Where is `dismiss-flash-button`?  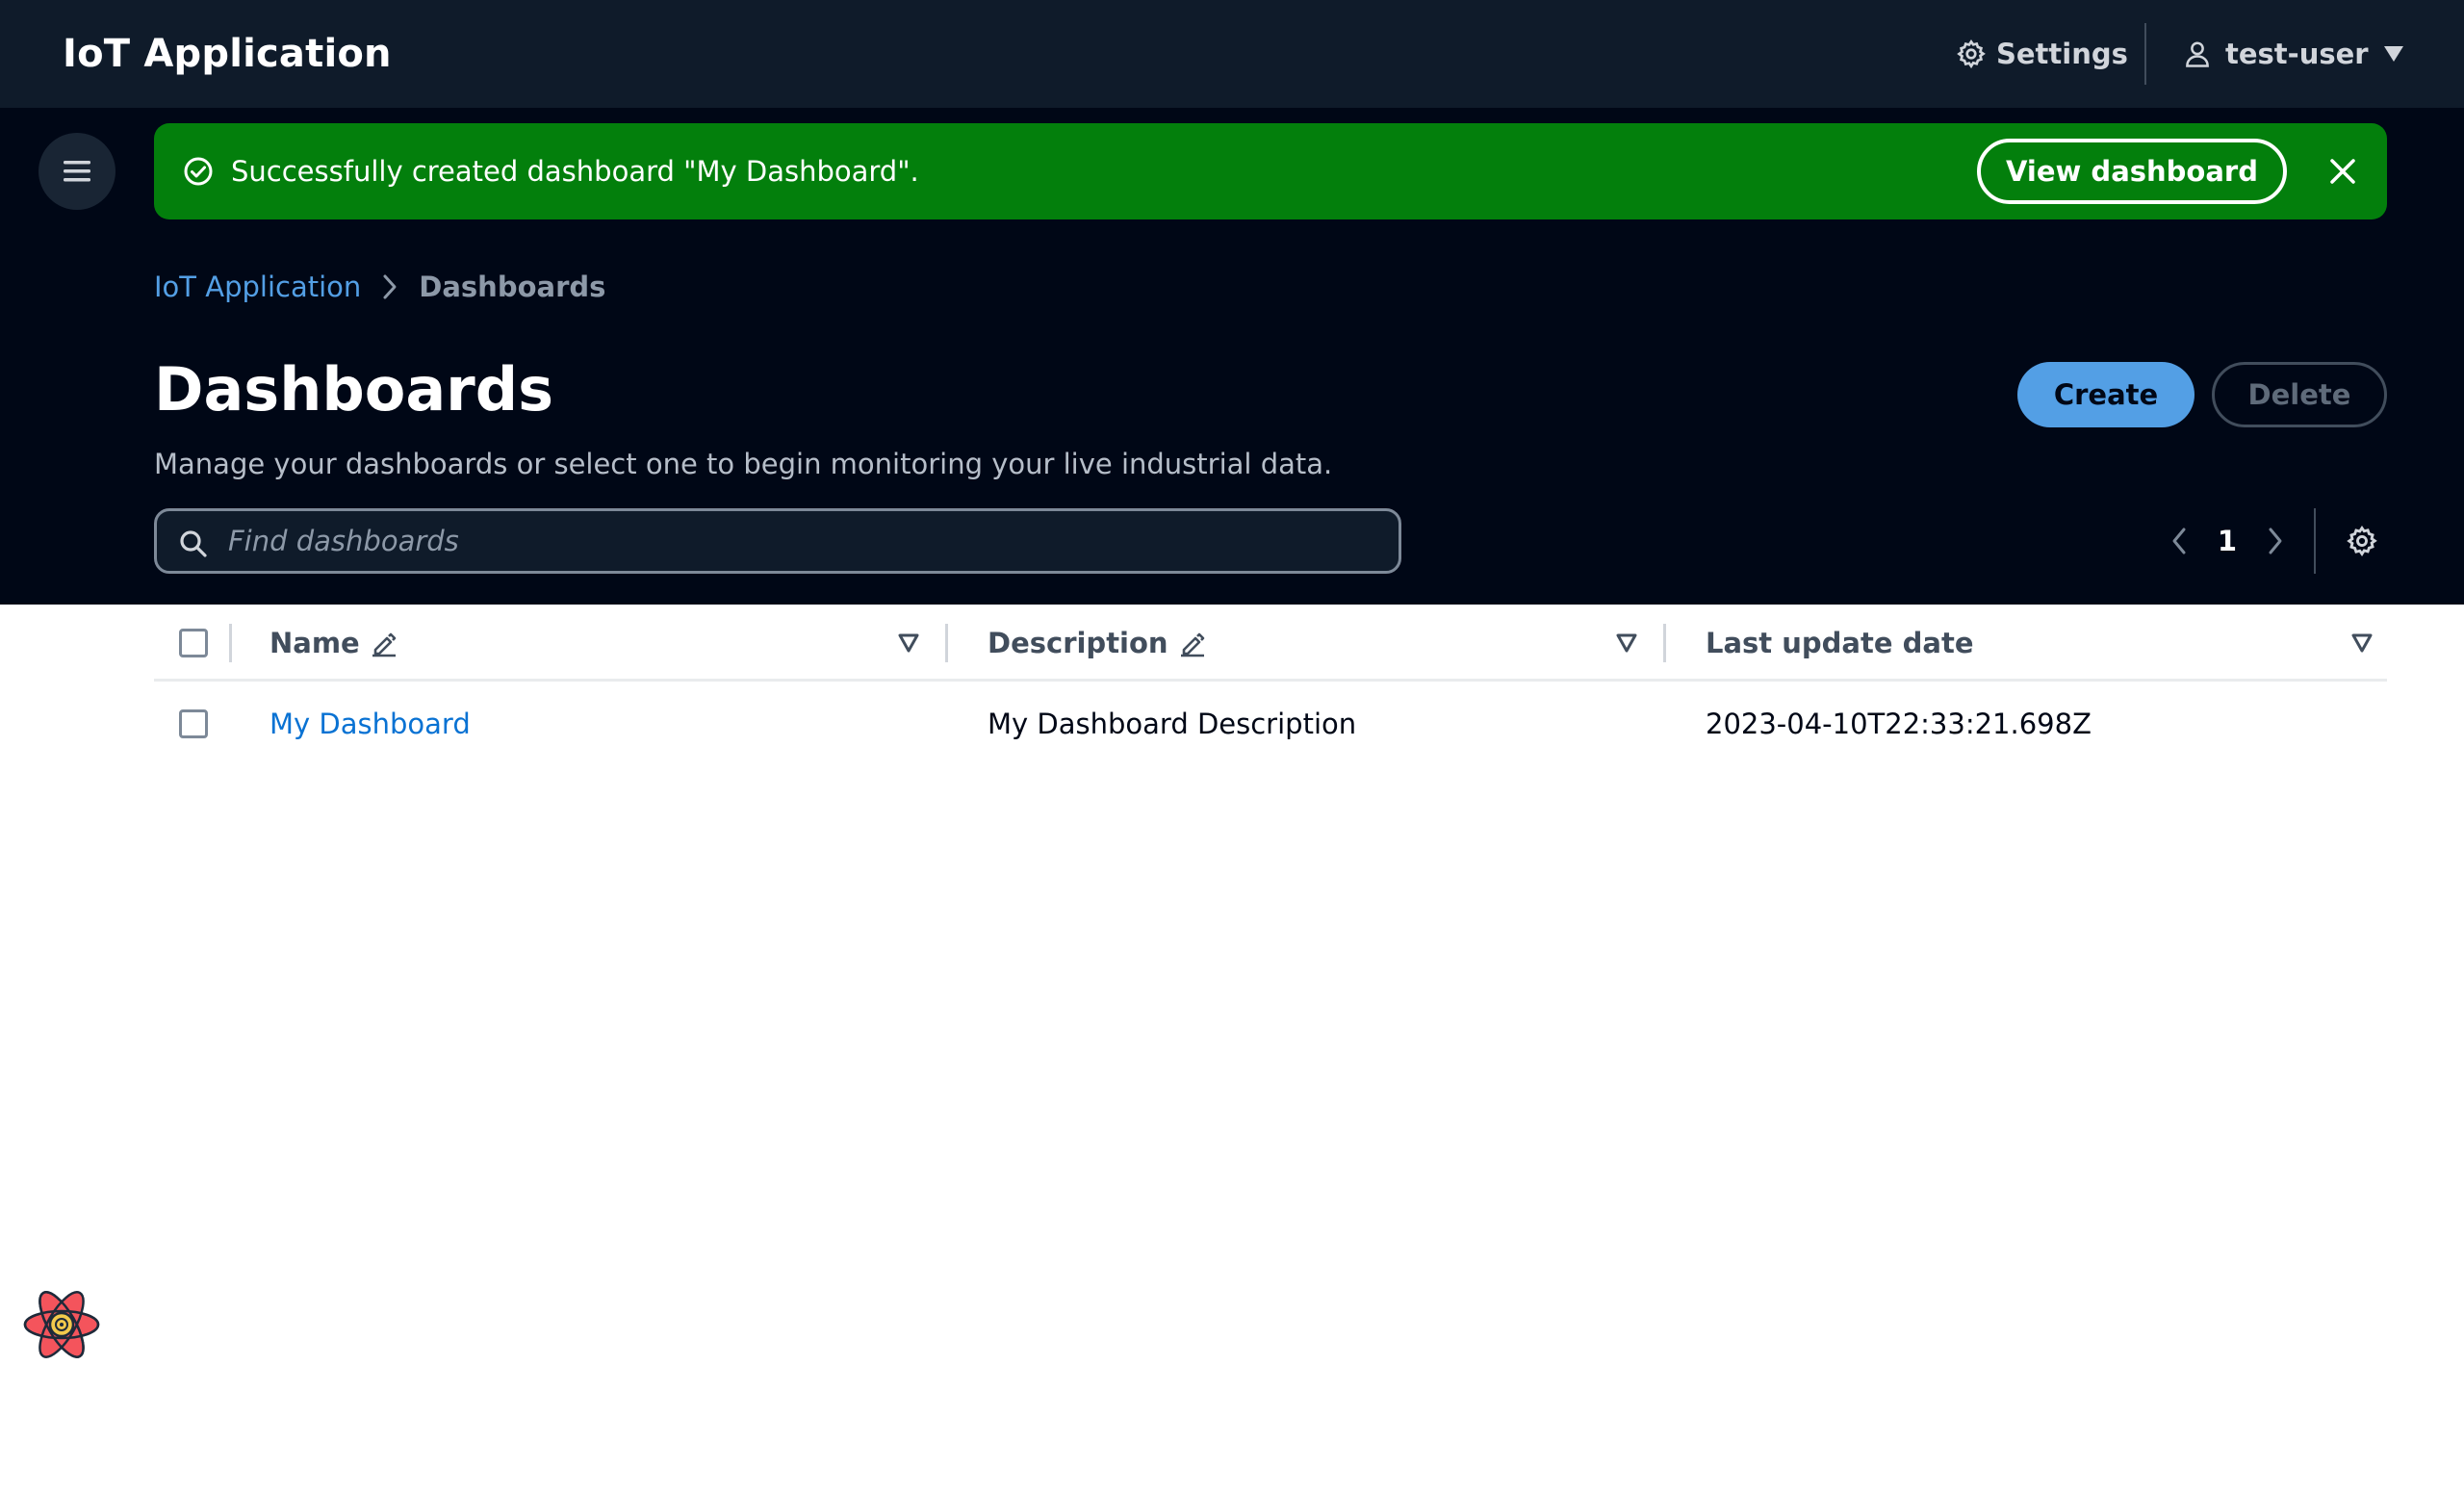
dismiss-flash-button is located at coordinates (2343, 171).